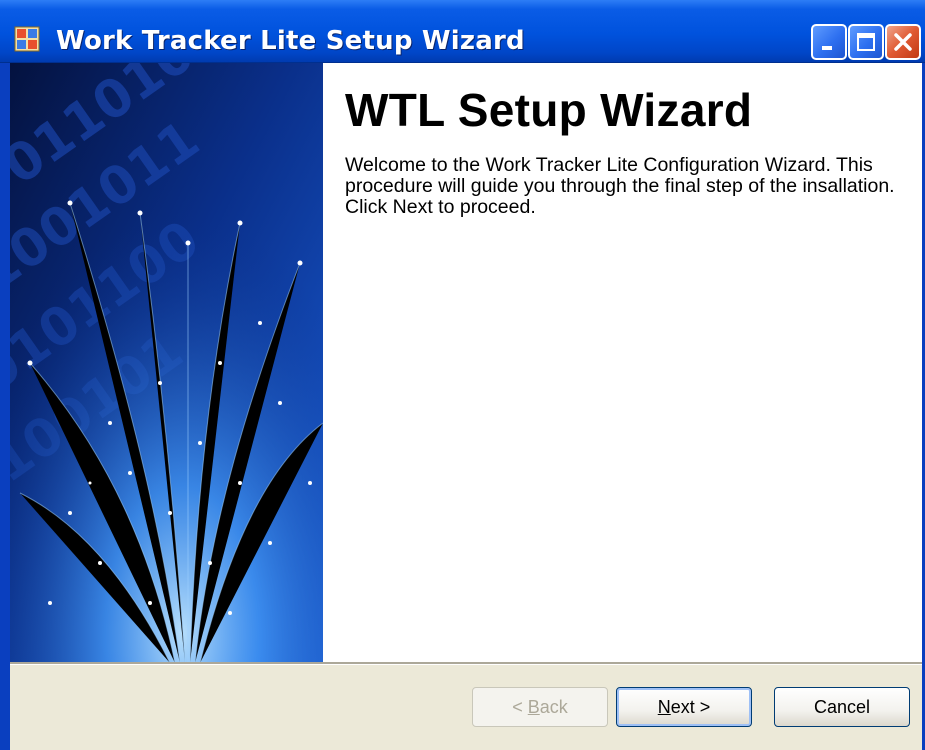 The width and height of the screenshot is (925, 750). Describe the element at coordinates (27, 39) in the screenshot. I see `app-window-icon` at that location.